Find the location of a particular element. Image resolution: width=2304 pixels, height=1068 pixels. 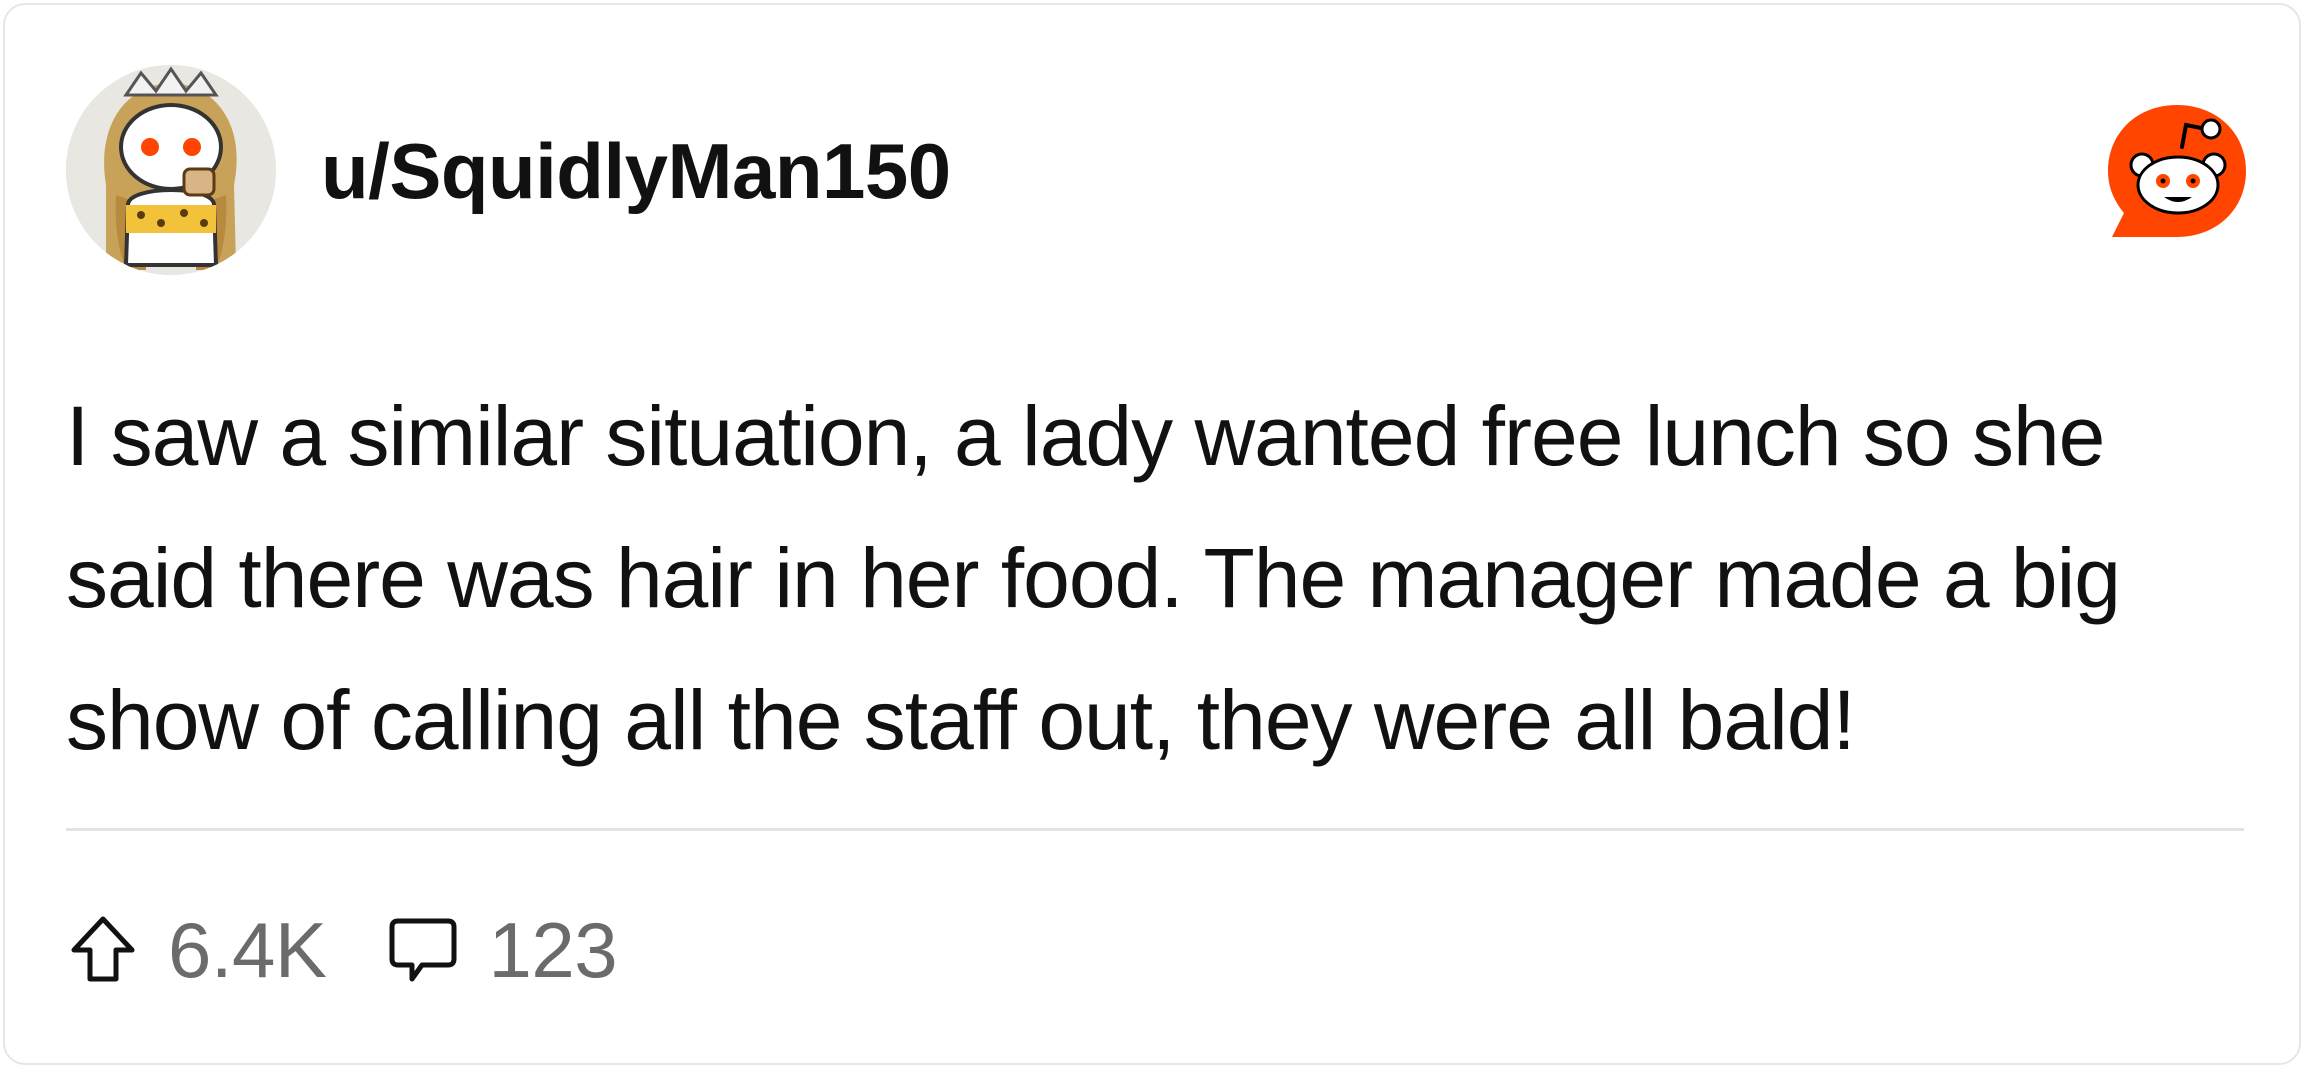

comment-button: 123 is located at coordinates (502, 950).